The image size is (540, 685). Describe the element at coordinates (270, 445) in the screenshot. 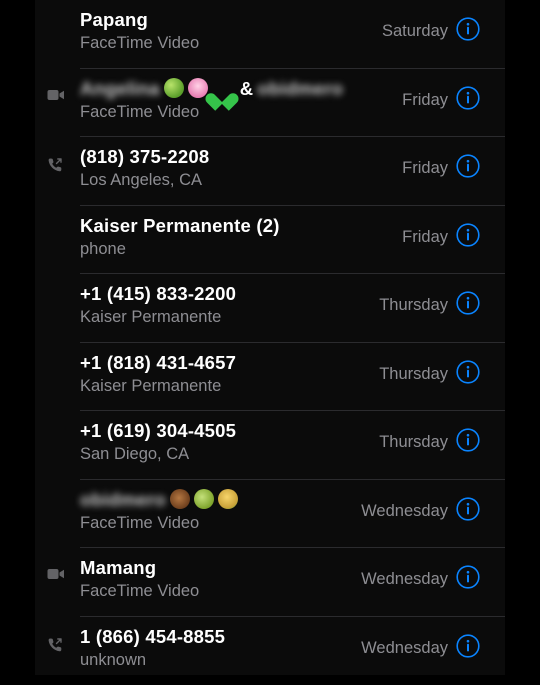

I see `call-row: +1 (619) 304-4505 San Diego, CA Thursday` at that location.